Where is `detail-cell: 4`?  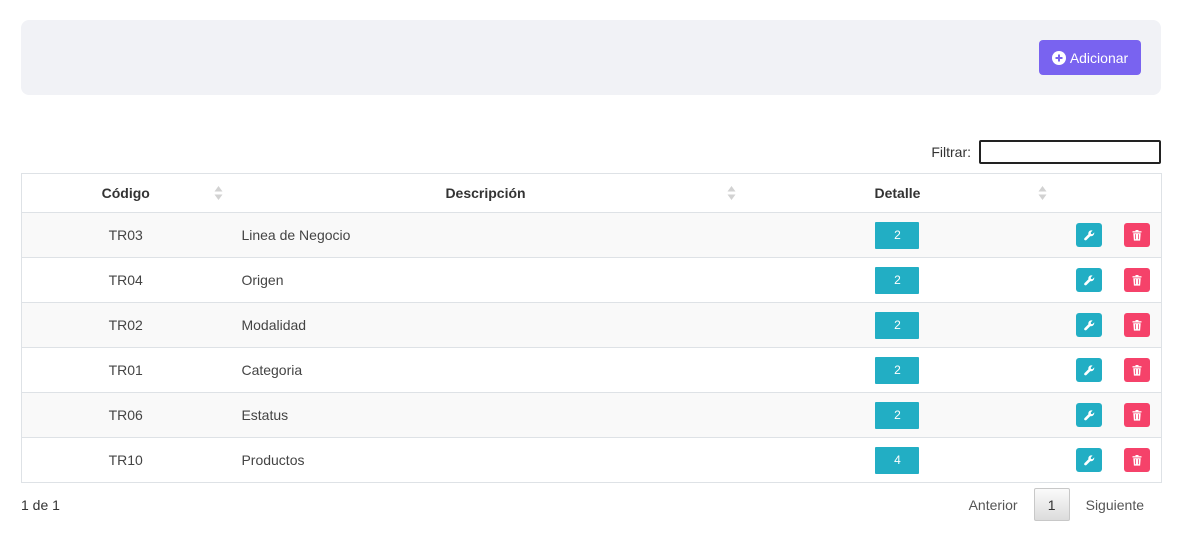 detail-cell: 4 is located at coordinates (897, 460).